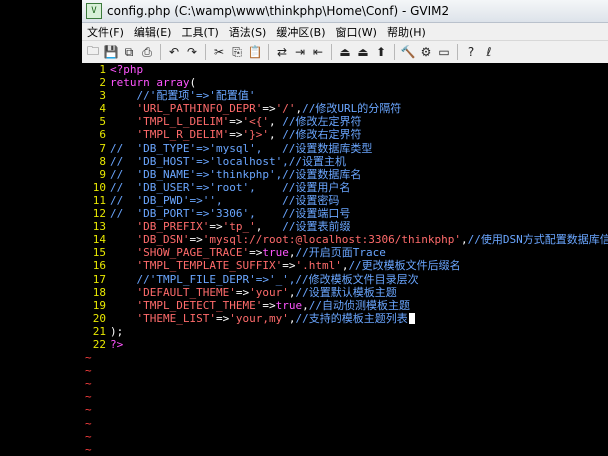  Describe the element at coordinates (153, 32) in the screenshot. I see `menu-item: 编辑(E)` at that location.